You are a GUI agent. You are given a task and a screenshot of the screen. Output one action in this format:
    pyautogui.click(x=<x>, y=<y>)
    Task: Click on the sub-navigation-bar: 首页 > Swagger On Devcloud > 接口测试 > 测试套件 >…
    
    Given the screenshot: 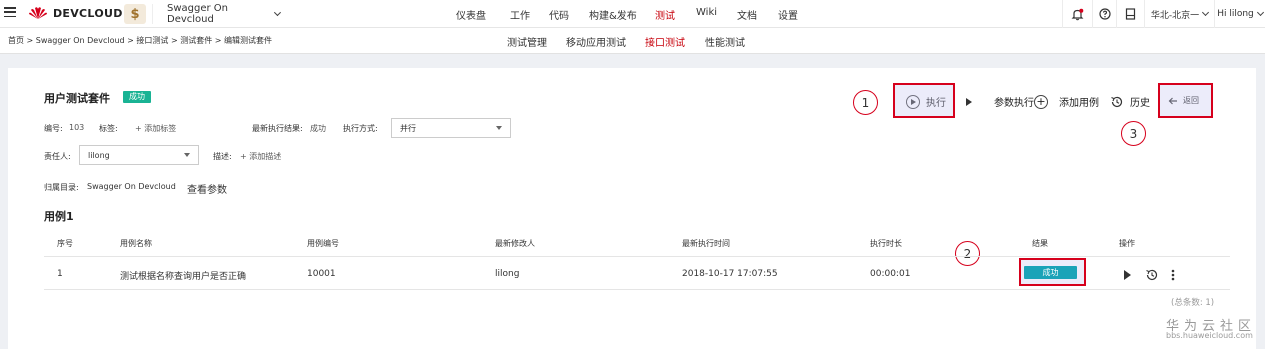 What is the action you would take?
    pyautogui.click(x=632, y=41)
    